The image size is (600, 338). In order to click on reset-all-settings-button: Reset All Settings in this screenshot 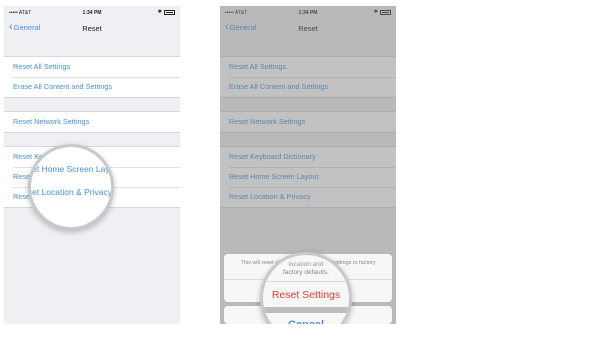, I will do `click(92, 67)`.